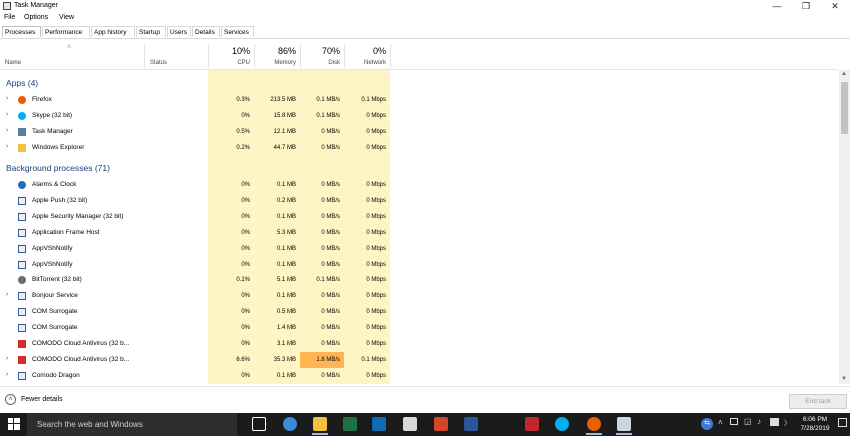 The image size is (850, 436). What do you see at coordinates (419, 116) in the screenshot?
I see `process-row: › Skype (32 bit) 0% 15.8 MB 0.1 MB/s 0 Mbps` at bounding box center [419, 116].